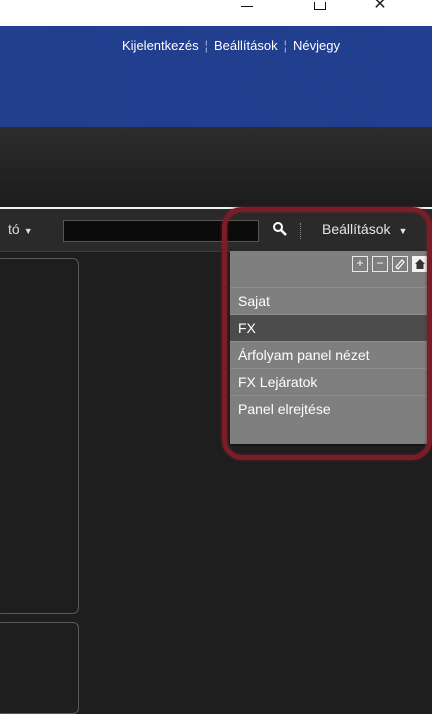 Image resolution: width=432 pixels, height=714 pixels. Describe the element at coordinates (317, 13) in the screenshot. I see `maximize-button` at that location.